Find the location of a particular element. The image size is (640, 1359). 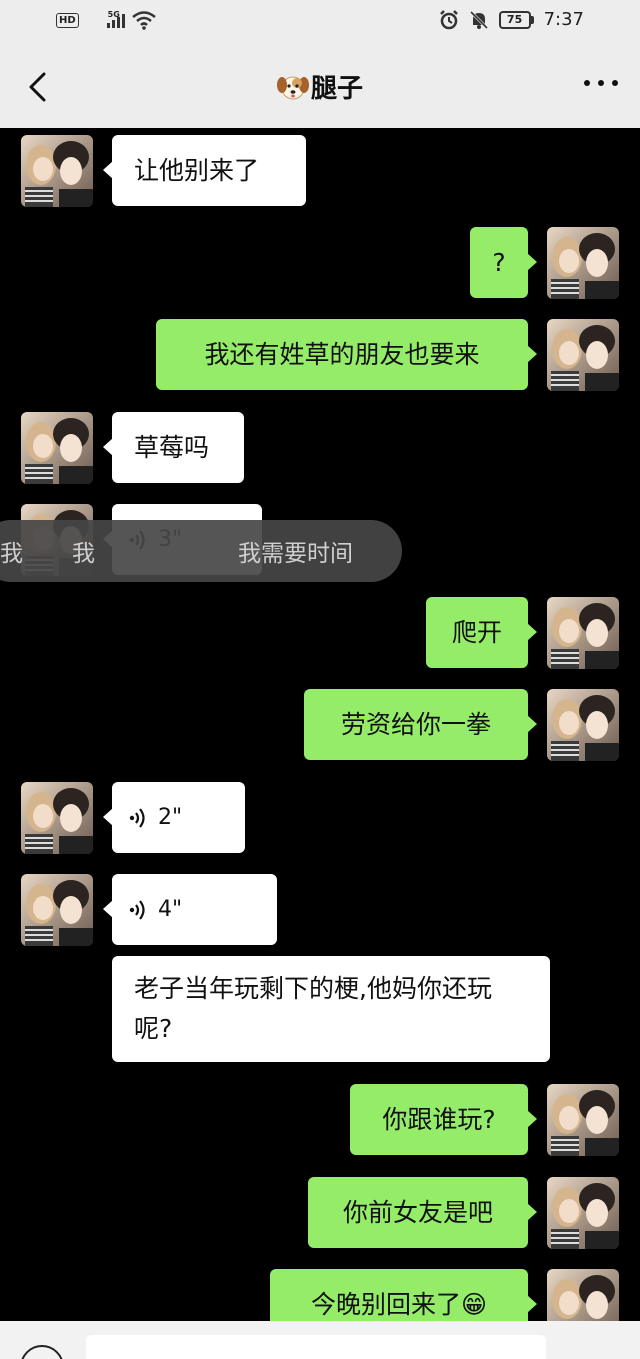

voice-duration: 4" is located at coordinates (170, 909).